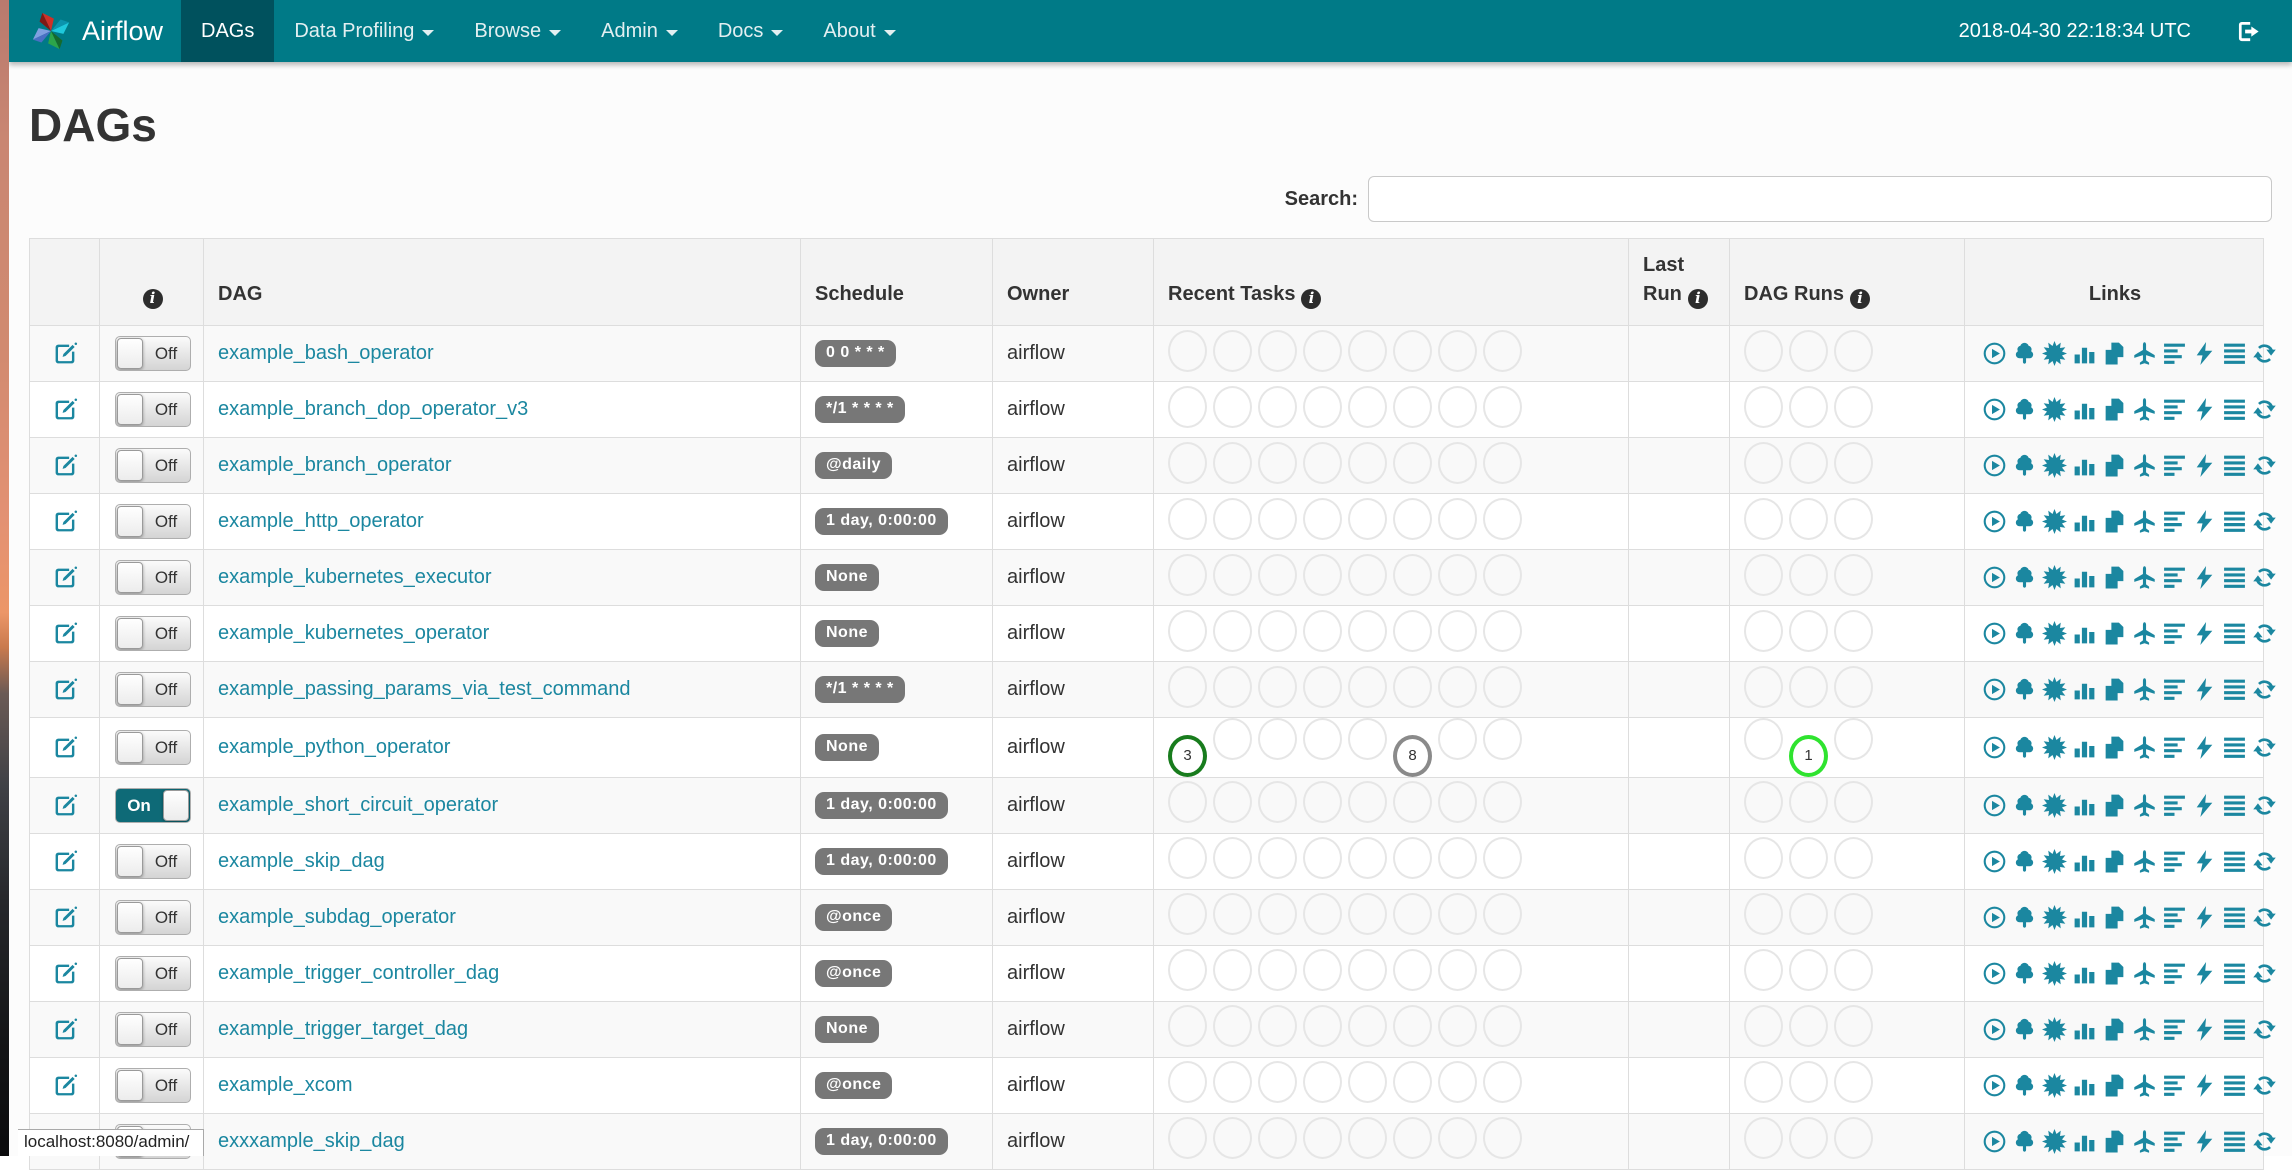  What do you see at coordinates (424, 689) in the screenshot?
I see `dag-link: example_passing_params_via_test_command` at bounding box center [424, 689].